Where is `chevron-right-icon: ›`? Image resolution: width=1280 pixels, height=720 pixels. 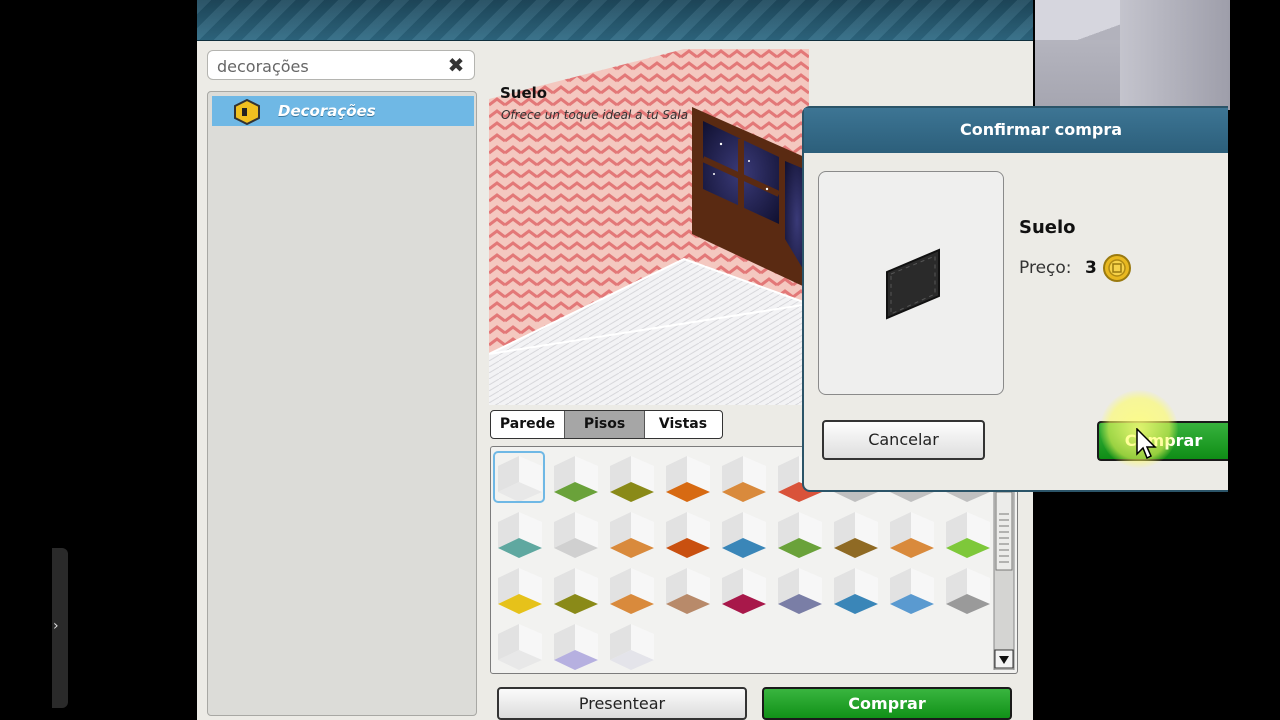
chevron-right-icon: › is located at coordinates (56, 626).